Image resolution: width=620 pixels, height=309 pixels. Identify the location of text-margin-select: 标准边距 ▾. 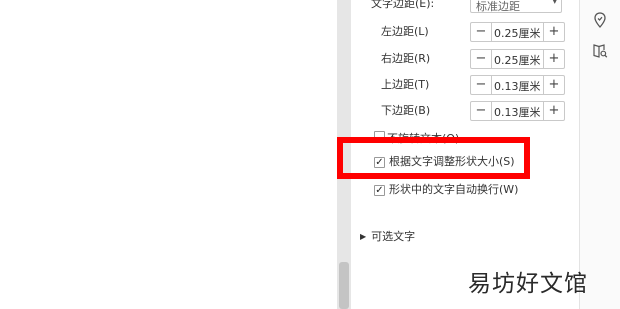
(516, 6).